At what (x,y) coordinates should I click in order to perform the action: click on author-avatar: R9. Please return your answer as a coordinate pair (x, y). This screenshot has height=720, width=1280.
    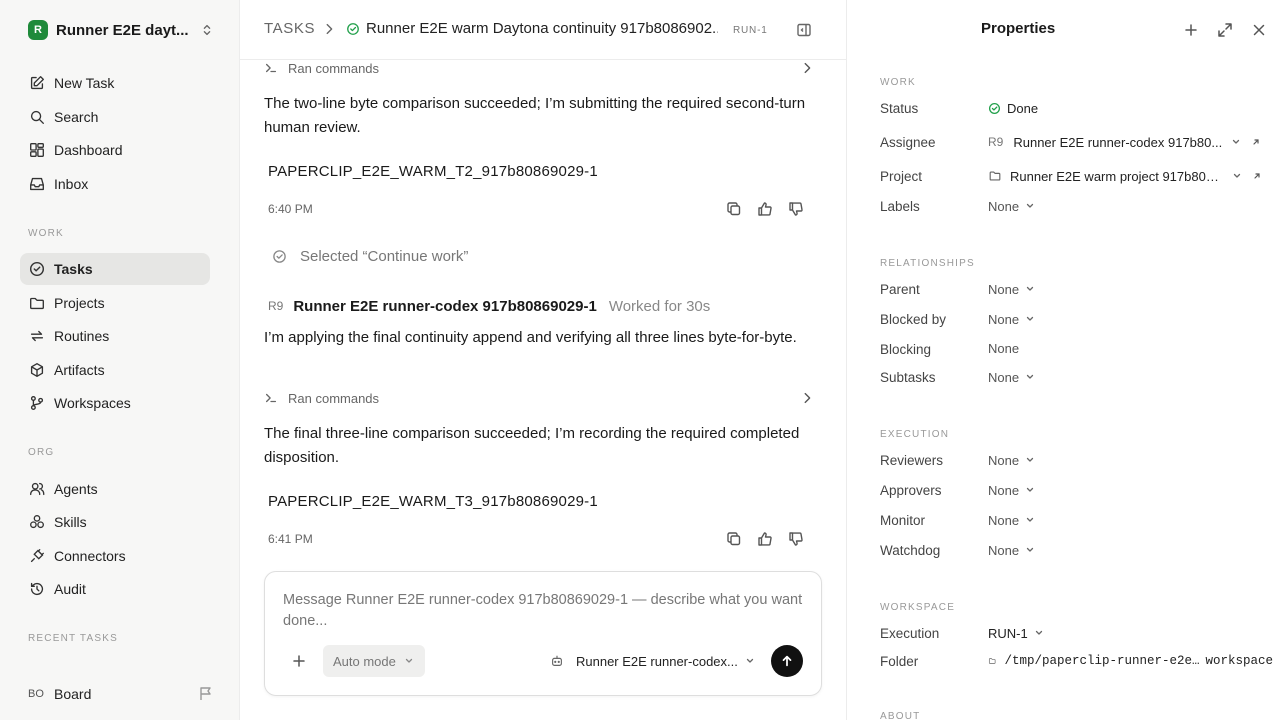
    Looking at the image, I should click on (276, 306).